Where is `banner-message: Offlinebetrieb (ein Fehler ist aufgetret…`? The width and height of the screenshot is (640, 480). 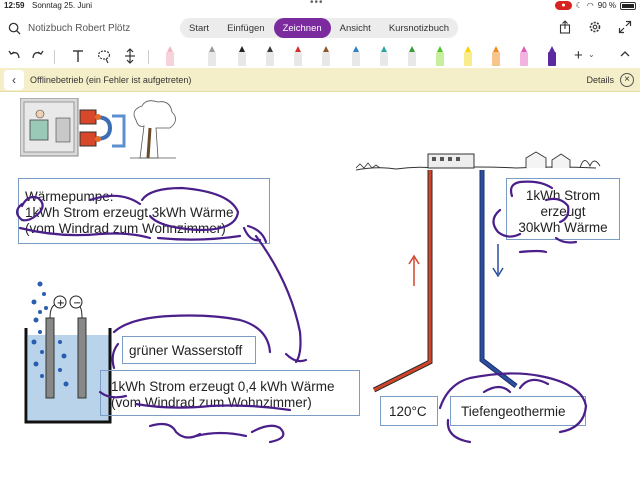 banner-message: Offlinebetrieb (ein Fehler ist aufgetret… is located at coordinates (111, 80).